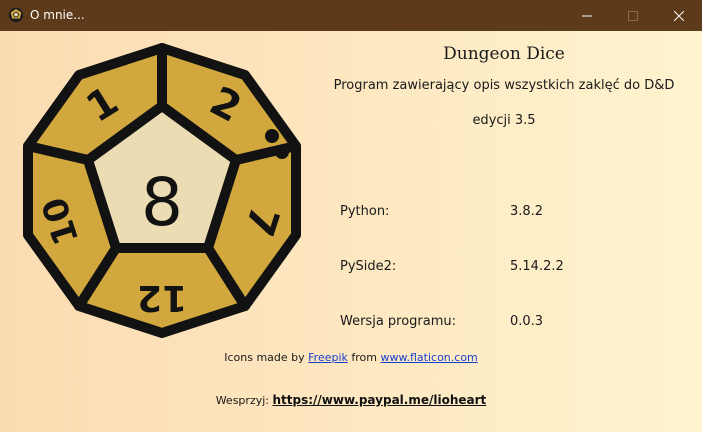 Image resolution: width=702 pixels, height=432 pixels. I want to click on minimize-button, so click(587, 15).